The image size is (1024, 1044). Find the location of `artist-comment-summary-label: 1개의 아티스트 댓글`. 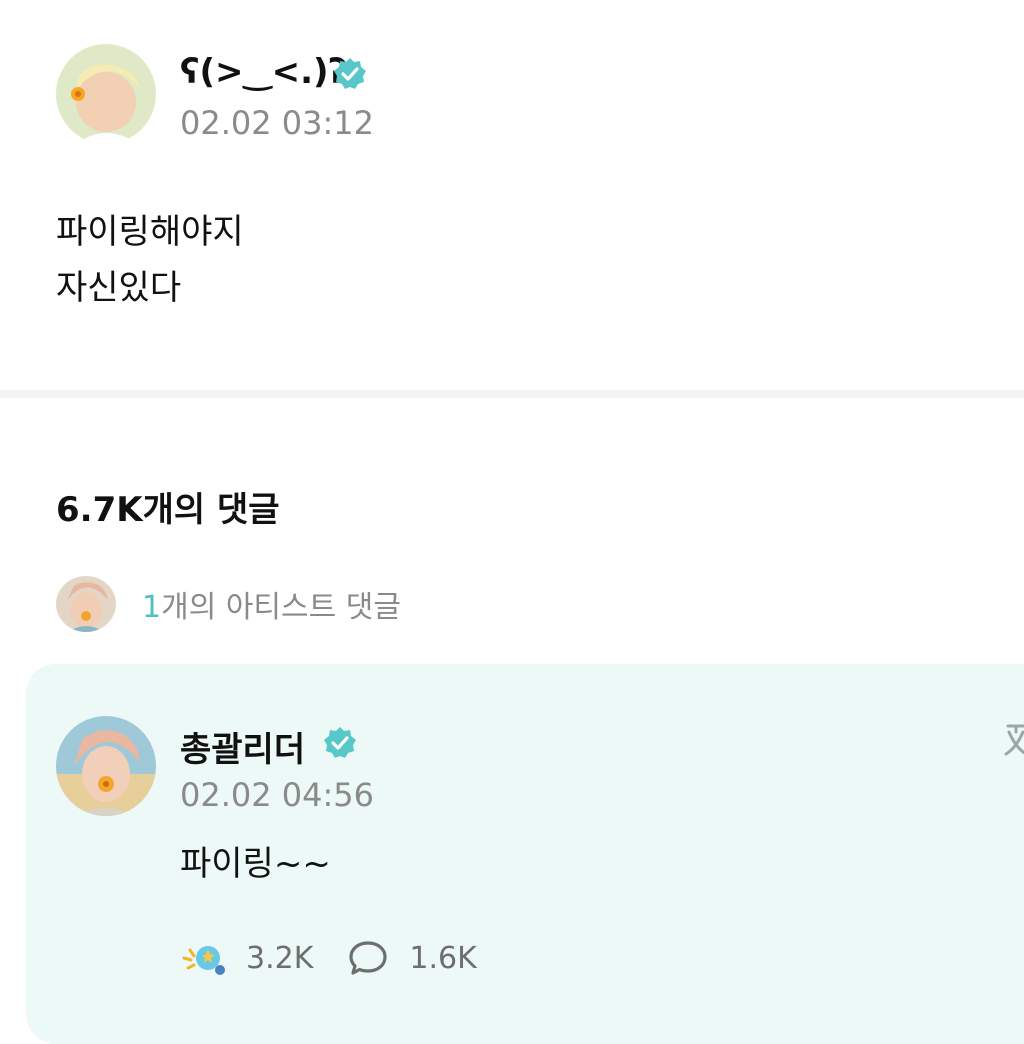

artist-comment-summary-label: 1개의 아티스트 댓글 is located at coordinates (271, 604).